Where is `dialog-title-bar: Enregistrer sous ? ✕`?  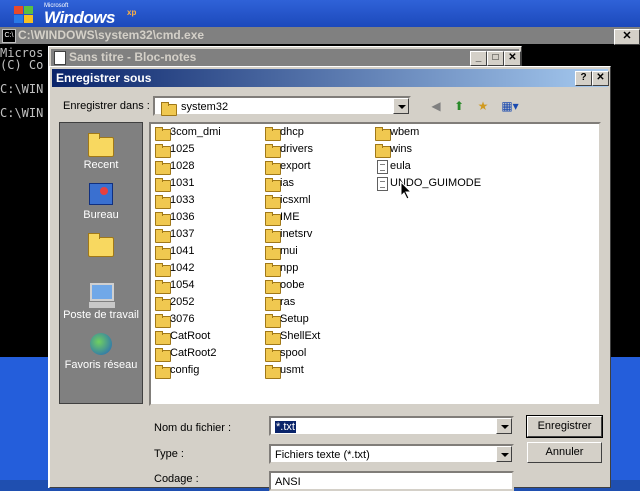 dialog-title-bar: Enregistrer sous ? ✕ is located at coordinates (330, 78).